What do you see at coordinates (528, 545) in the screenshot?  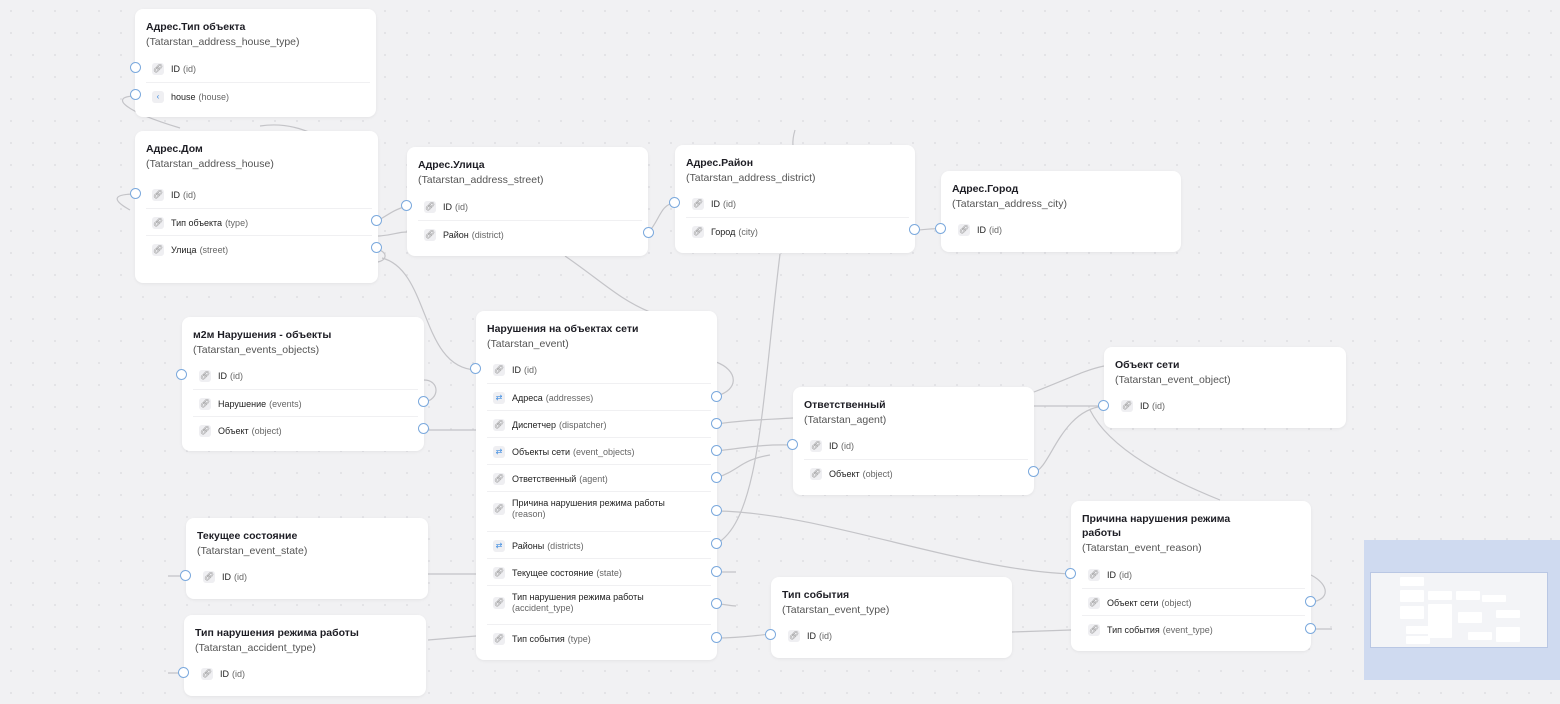 I see `field-name: Районы` at bounding box center [528, 545].